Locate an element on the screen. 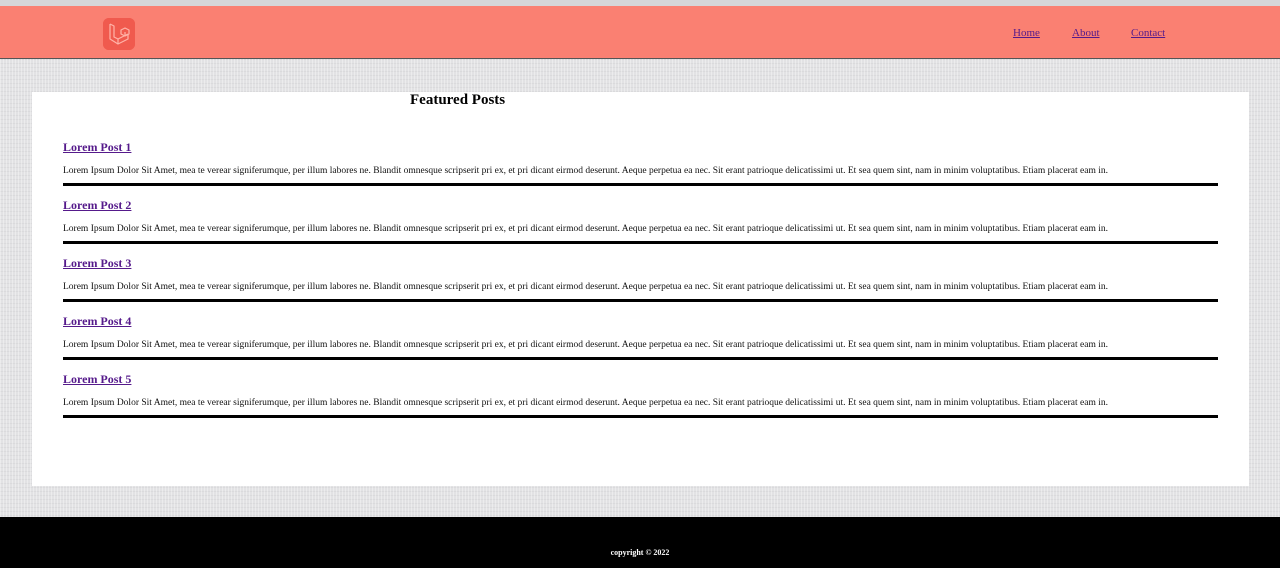 The width and height of the screenshot is (1280, 568). site-footer: copyright © 2022 is located at coordinates (640, 542).